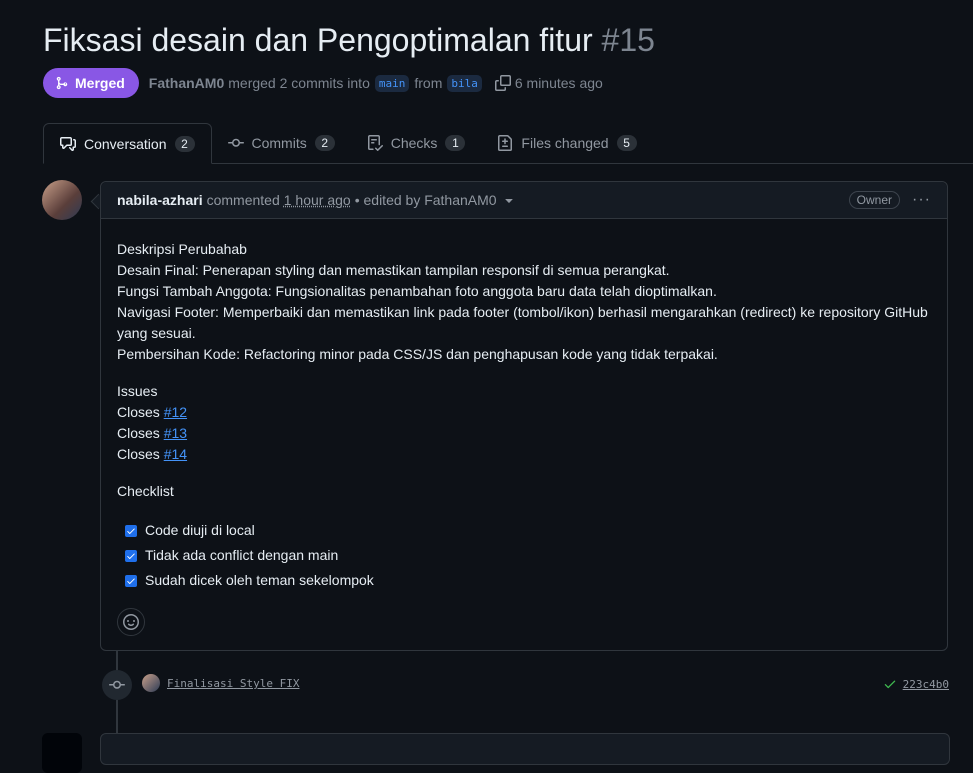  What do you see at coordinates (627, 143) in the screenshot?
I see `tab-counter: 5` at bounding box center [627, 143].